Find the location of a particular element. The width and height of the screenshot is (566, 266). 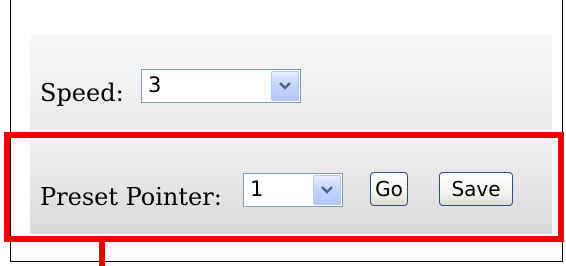

speed-dropdown-button is located at coordinates (285, 86).